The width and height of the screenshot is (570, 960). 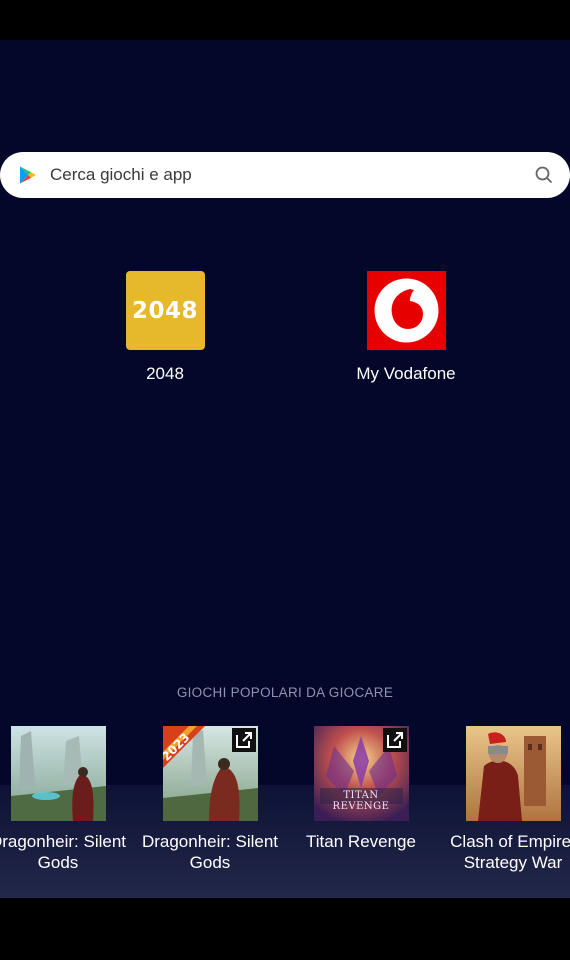 I want to click on game-card-titan-revenge: TITAN REVENGE Titan Revenge, so click(x=361, y=789).